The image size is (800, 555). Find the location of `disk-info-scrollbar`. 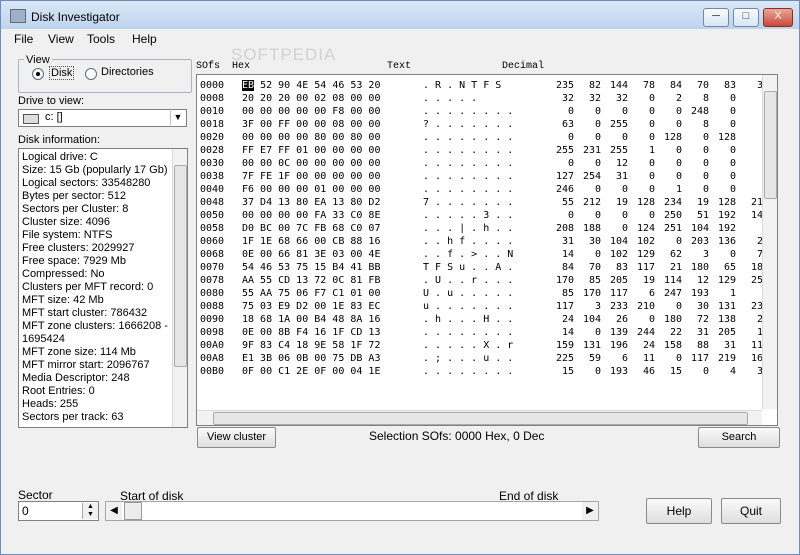

disk-info-scrollbar is located at coordinates (179, 288).